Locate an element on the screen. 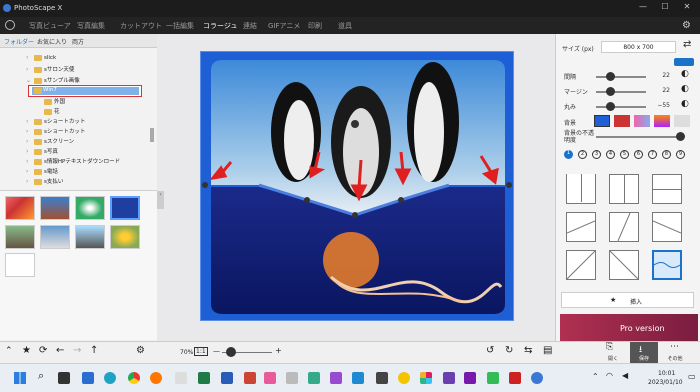  parent-folder-icon: ↑ is located at coordinates (94, 350).